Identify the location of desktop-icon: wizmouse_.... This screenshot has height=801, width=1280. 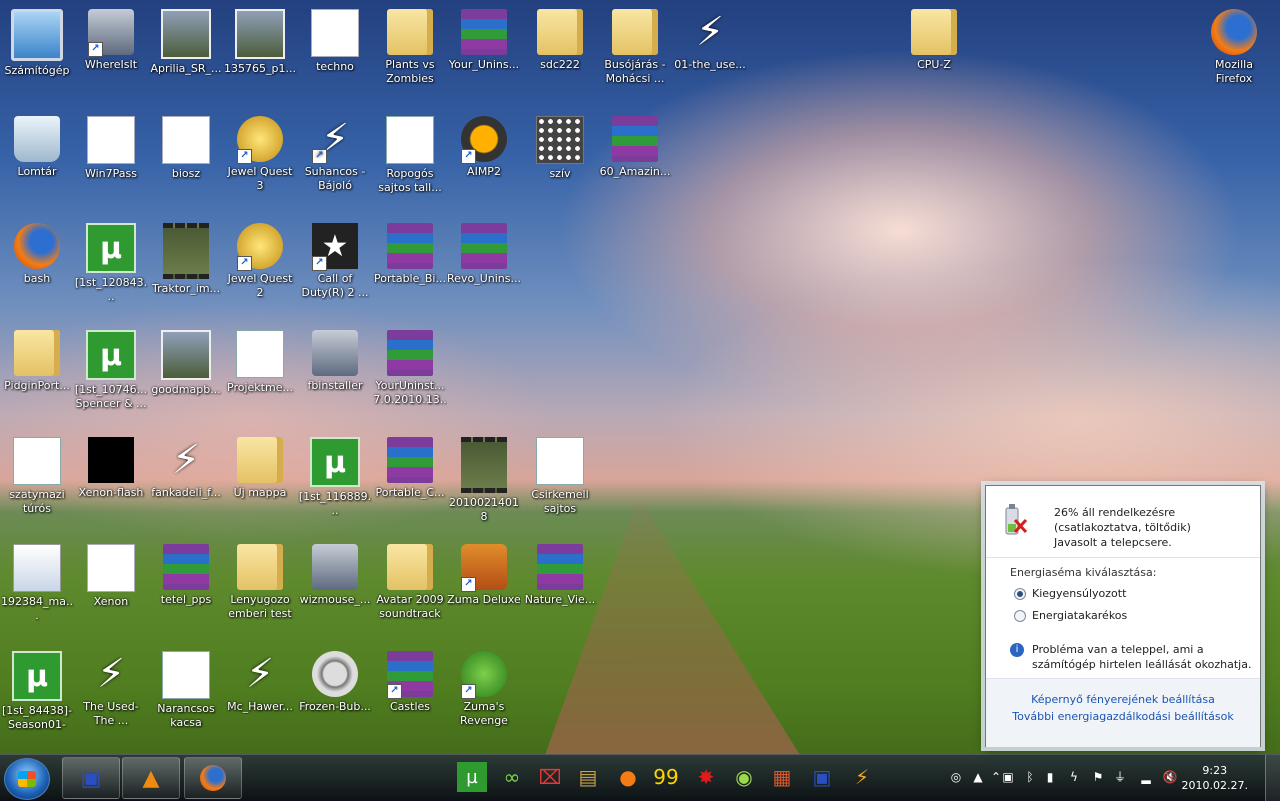
(335, 573).